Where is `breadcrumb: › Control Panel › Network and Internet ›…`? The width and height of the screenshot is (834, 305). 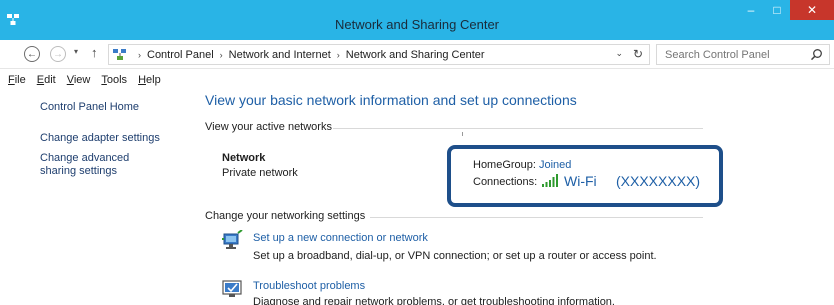 breadcrumb: › Control Panel › Network and Internet ›… is located at coordinates (308, 55).